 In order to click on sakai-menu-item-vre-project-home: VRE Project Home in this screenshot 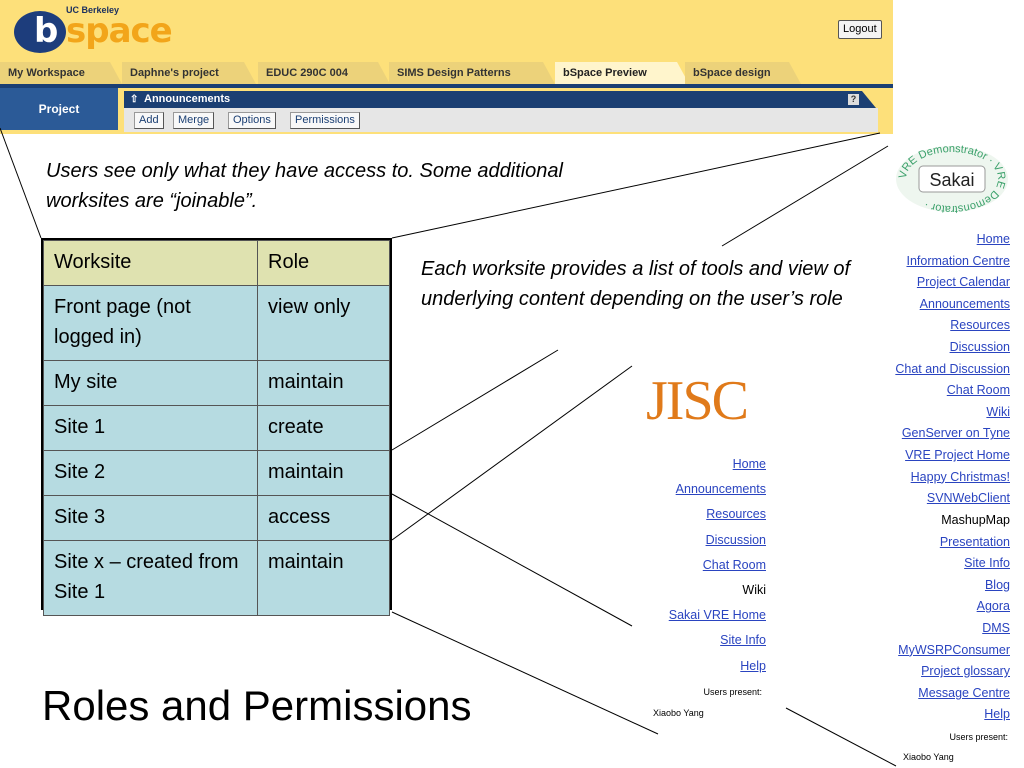, I will do `click(949, 456)`.